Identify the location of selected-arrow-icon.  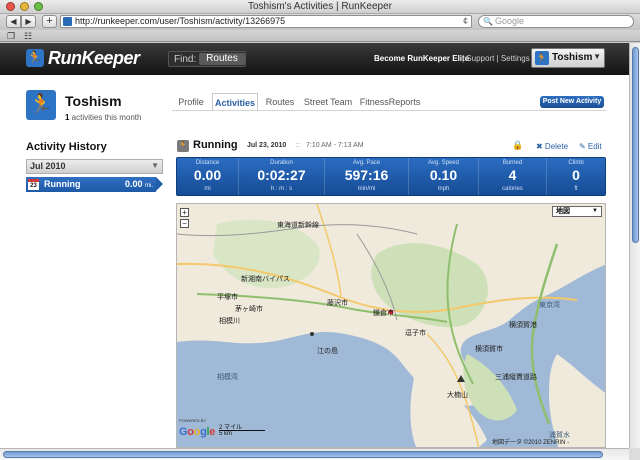
(159, 184).